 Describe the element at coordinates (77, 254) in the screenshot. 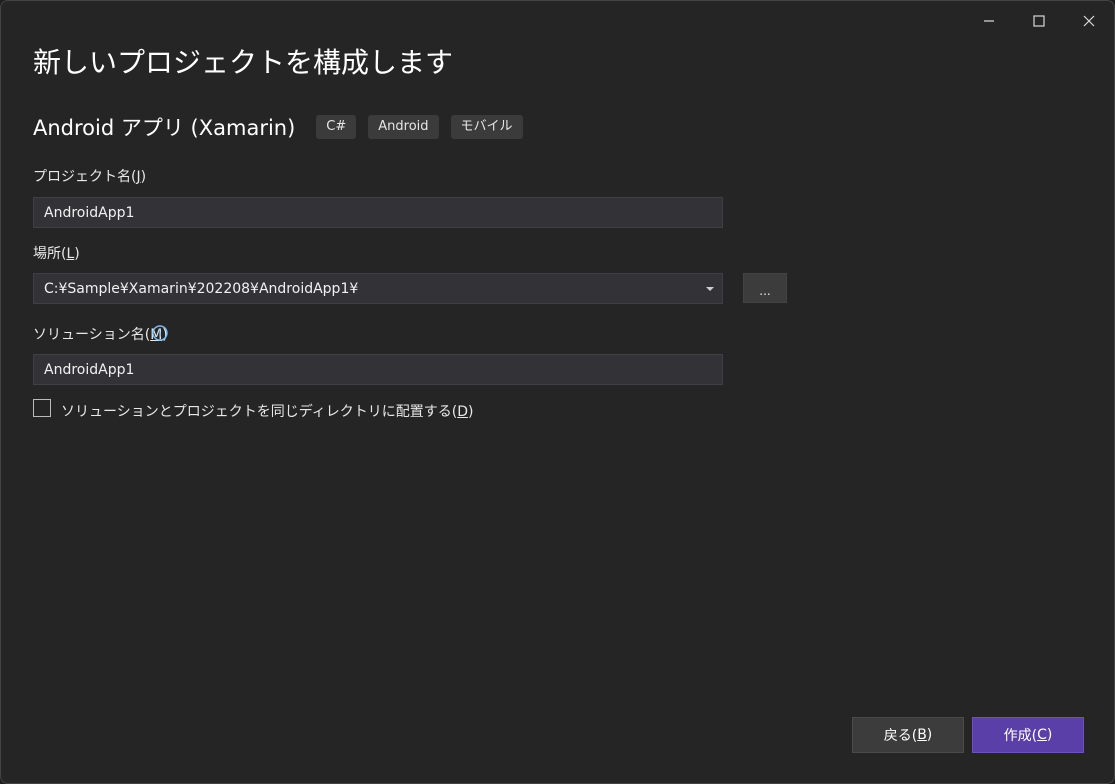

I see `location-label-end: )` at that location.